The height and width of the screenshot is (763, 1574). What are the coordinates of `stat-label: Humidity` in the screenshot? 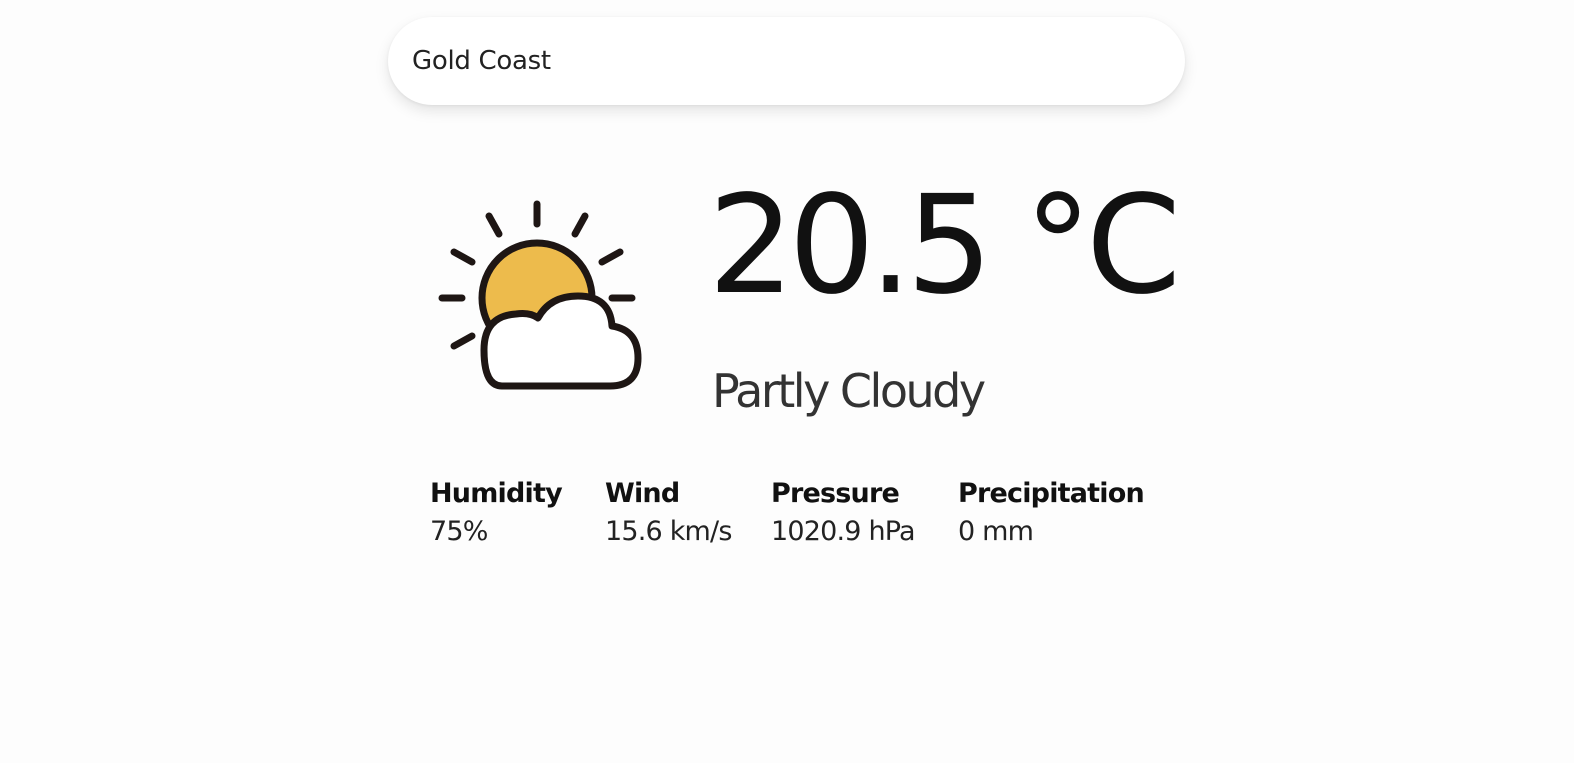 It's located at (496, 493).